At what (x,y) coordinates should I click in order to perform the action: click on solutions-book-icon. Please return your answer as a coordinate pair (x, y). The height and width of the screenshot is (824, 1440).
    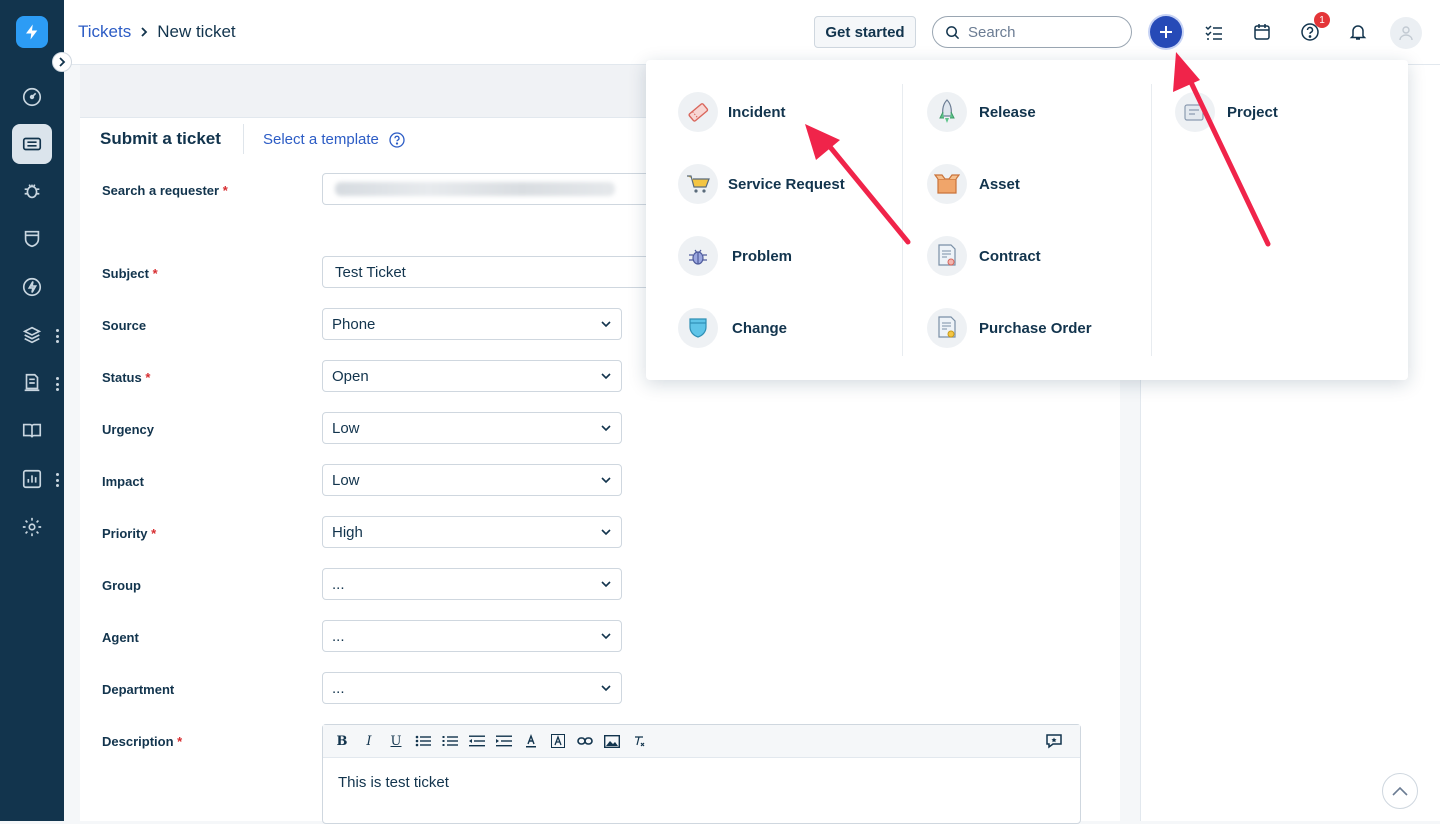
    Looking at the image, I should click on (32, 431).